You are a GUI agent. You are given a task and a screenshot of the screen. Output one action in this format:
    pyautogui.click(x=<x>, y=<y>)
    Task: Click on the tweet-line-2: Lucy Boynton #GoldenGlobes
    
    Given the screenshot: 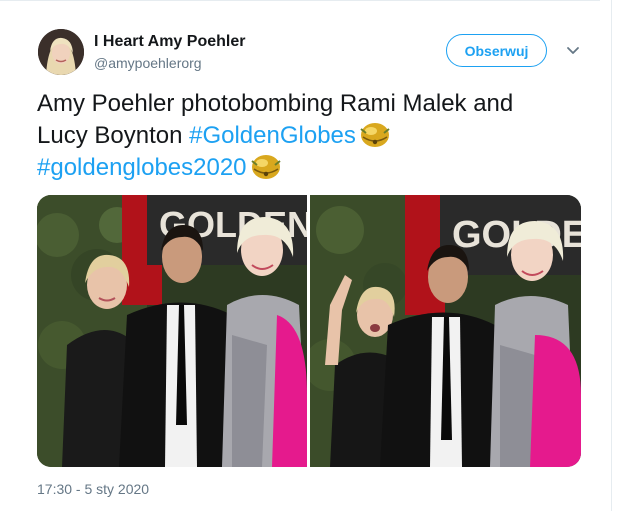 What is the action you would take?
    pyautogui.click(x=317, y=135)
    